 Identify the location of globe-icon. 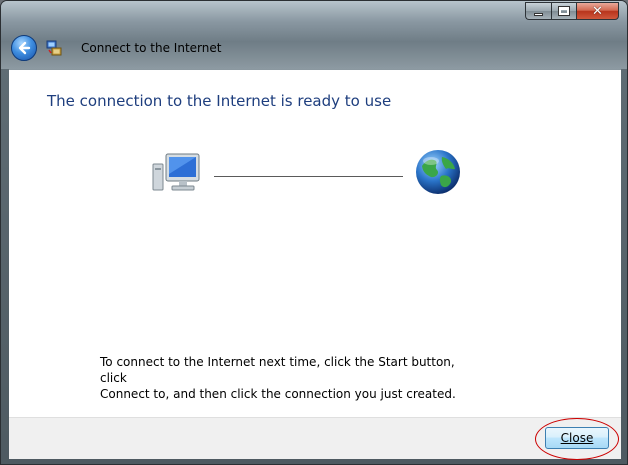
(438, 172).